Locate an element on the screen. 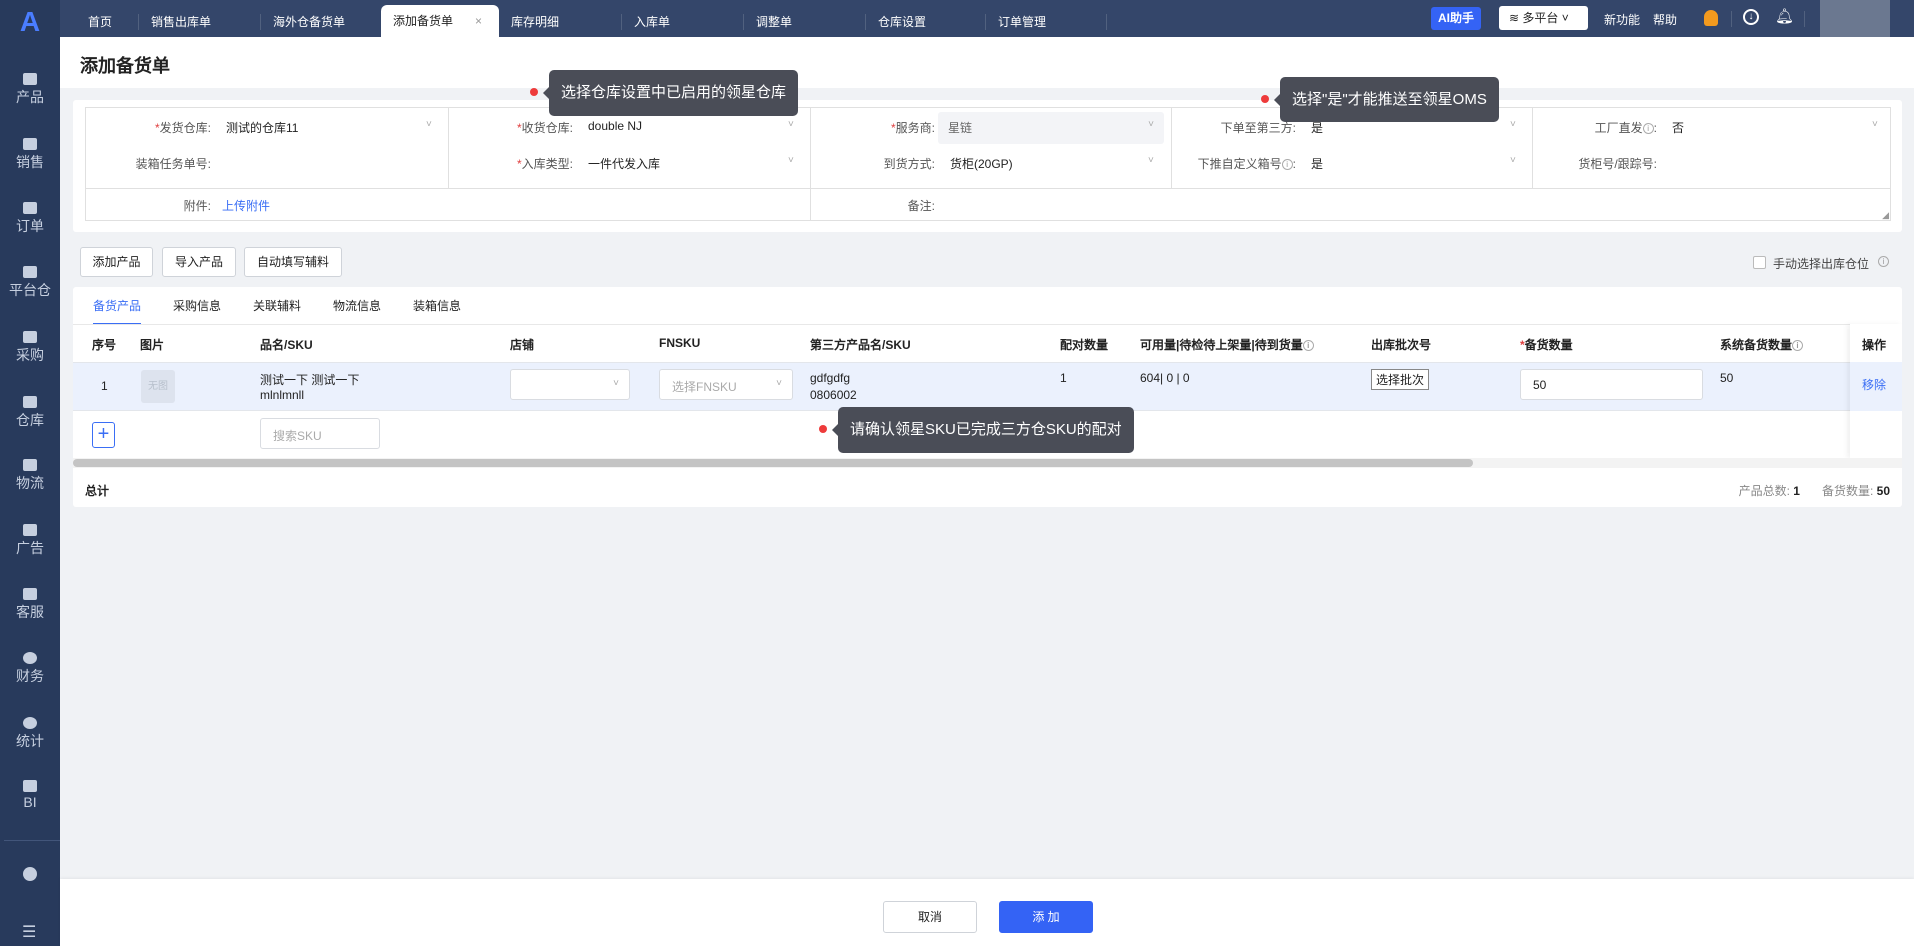 The height and width of the screenshot is (946, 1914). help-link: 帮助 is located at coordinates (1665, 19).